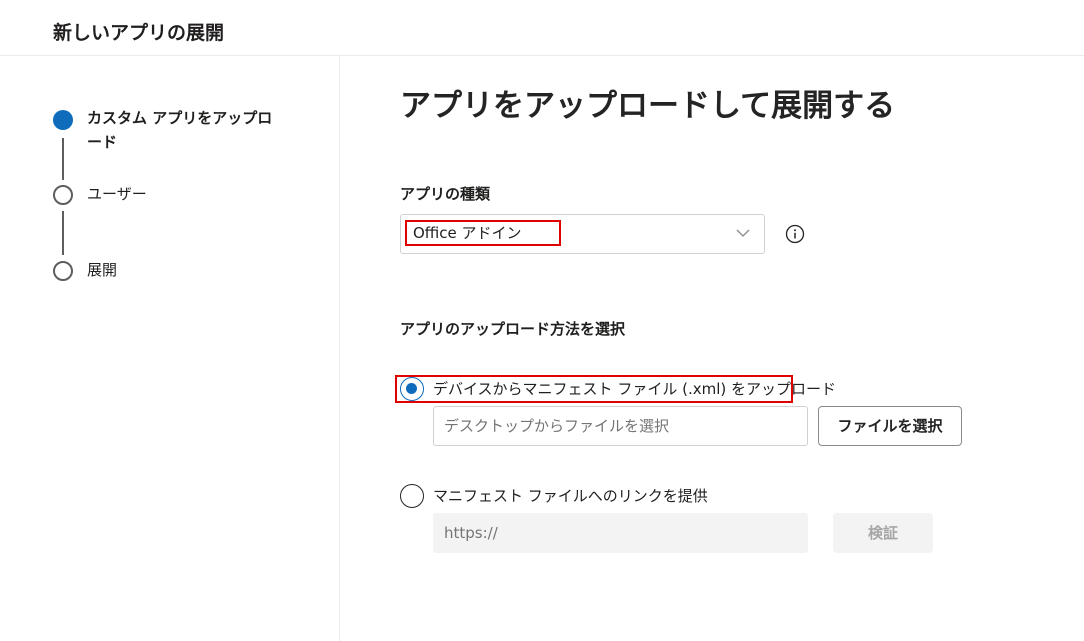 The height and width of the screenshot is (641, 1084). What do you see at coordinates (180, 130) in the screenshot?
I see `step-label: カスタム アプリをアップロード` at bounding box center [180, 130].